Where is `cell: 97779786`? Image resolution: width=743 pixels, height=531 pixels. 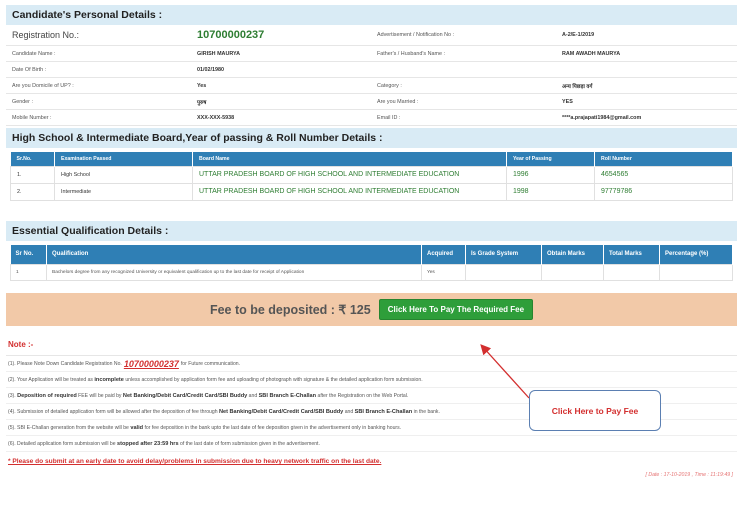 cell: 97779786 is located at coordinates (663, 191).